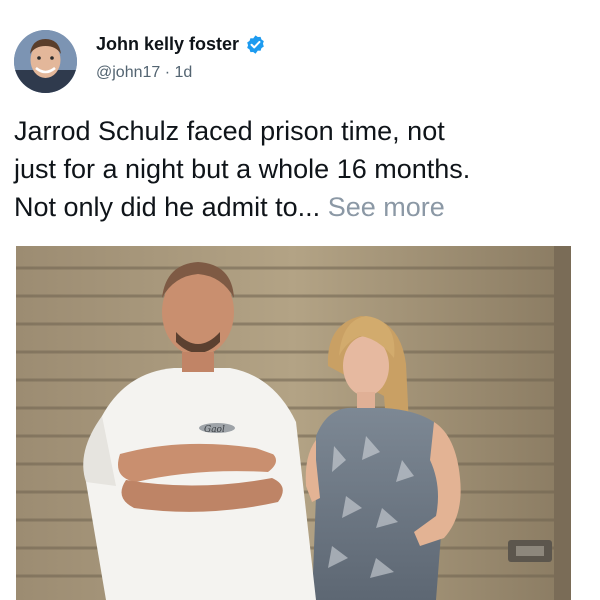  What do you see at coordinates (167, 44) in the screenshot?
I see `author-display-name: John kelly foster` at bounding box center [167, 44].